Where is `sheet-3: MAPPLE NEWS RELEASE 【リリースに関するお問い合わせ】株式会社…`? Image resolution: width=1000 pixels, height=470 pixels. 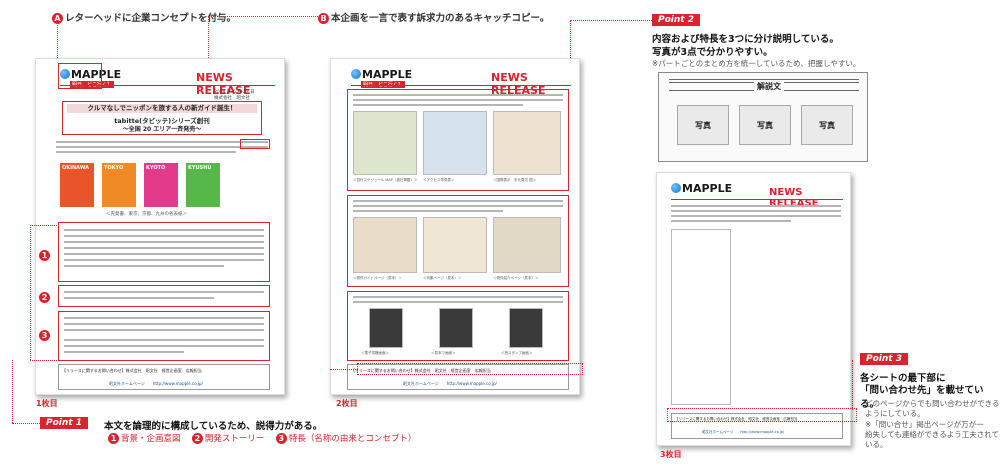
sheet-3: MAPPLE NEWS RELEASE 【リリースに関するお問い合わせ】株式会社… is located at coordinates (753, 309).